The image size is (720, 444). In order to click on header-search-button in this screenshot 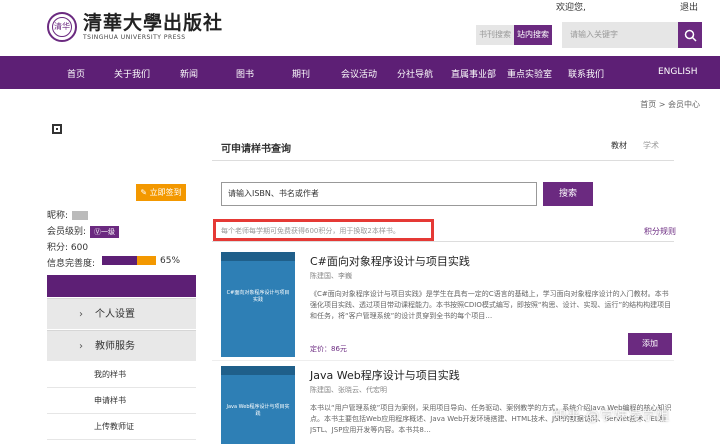, I will do `click(690, 35)`.